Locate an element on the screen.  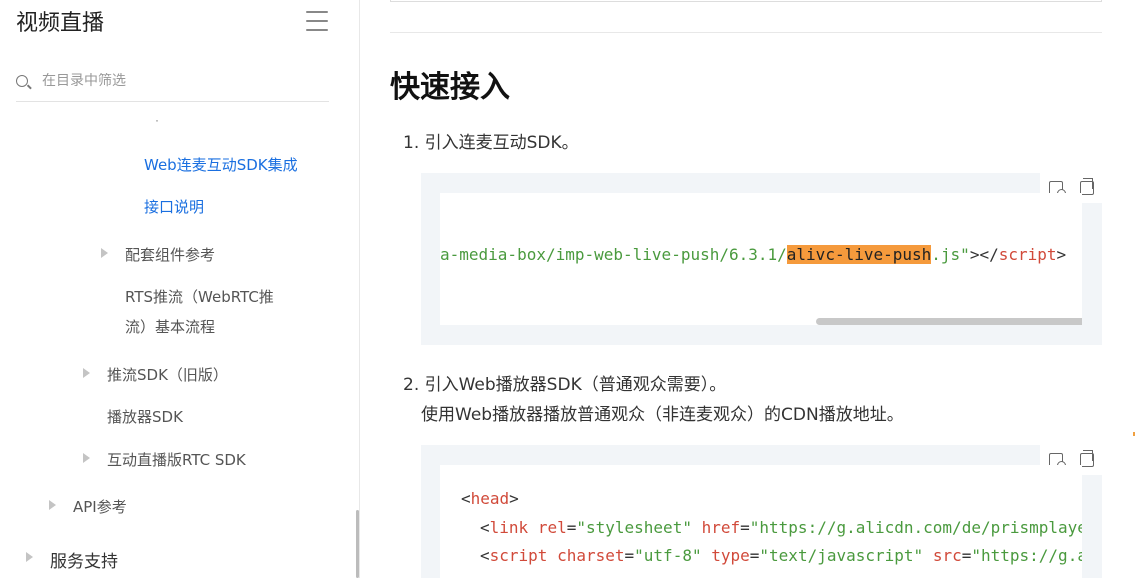
sidebar-title: 视频直播 is located at coordinates (60, 23).